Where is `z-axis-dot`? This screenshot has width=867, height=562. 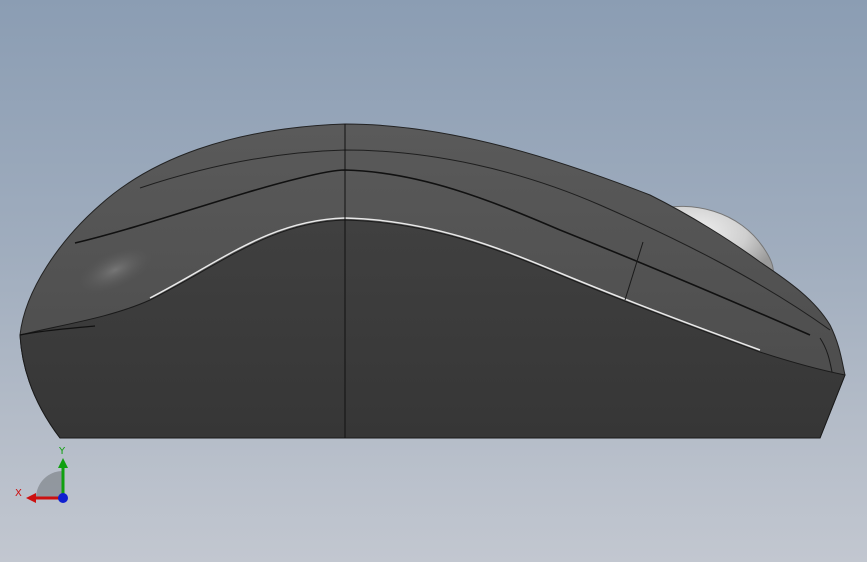 z-axis-dot is located at coordinates (63, 498).